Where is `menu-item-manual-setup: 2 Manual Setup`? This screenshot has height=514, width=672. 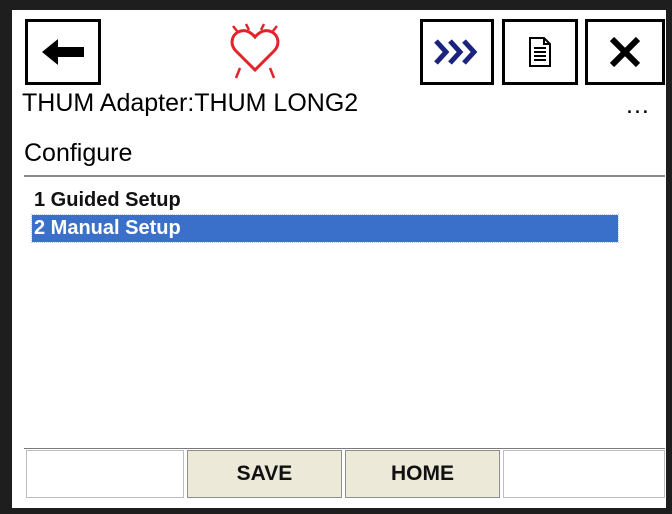
menu-item-manual-setup: 2 Manual Setup is located at coordinates (325, 228).